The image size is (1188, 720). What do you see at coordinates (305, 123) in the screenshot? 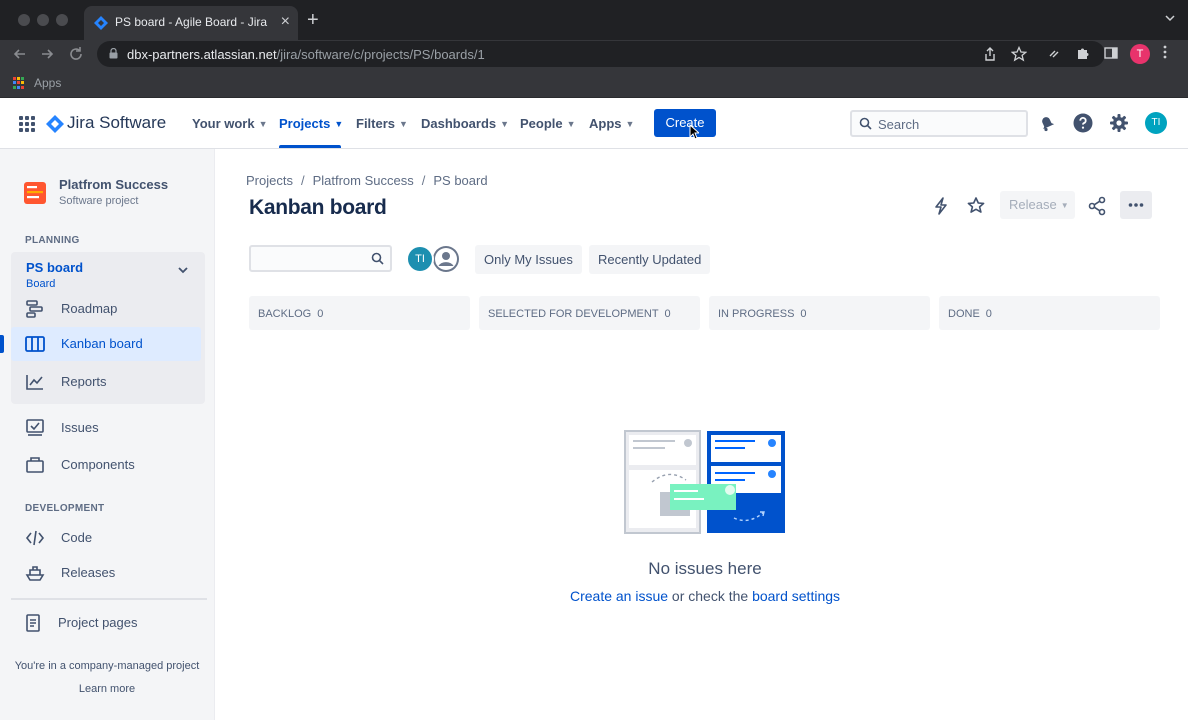
I see `nav-projects-label: Projects` at bounding box center [305, 123].